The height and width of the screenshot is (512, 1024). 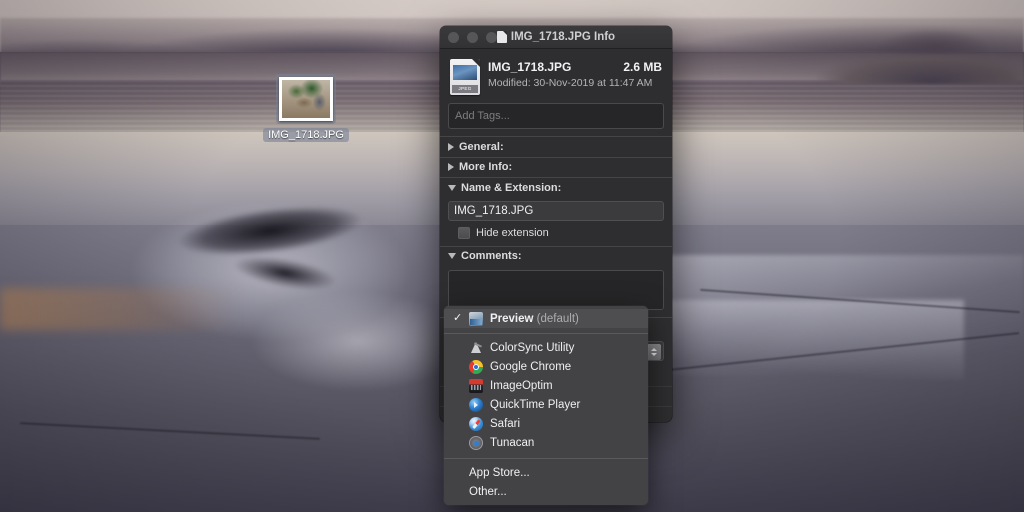 What do you see at coordinates (531, 367) in the screenshot?
I see `menu-item-google-chrome-label: Google Chrome` at bounding box center [531, 367].